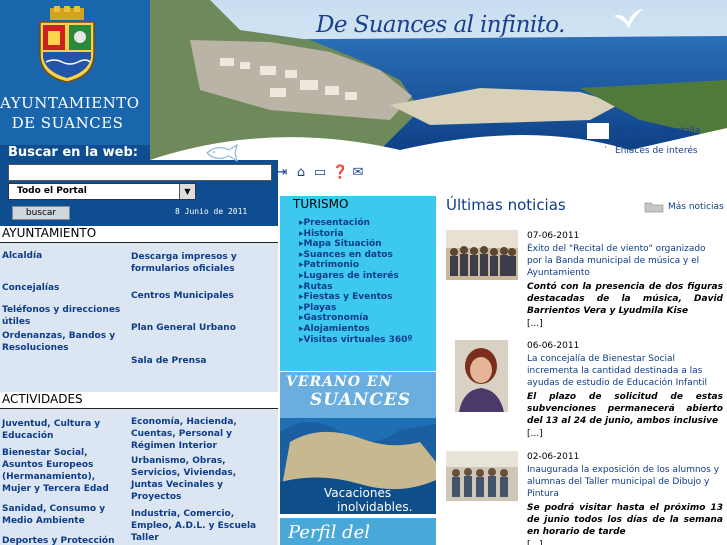 Image resolution: width=727 pixels, height=545 pixels. Describe the element at coordinates (355, 329) in the screenshot. I see `tourism-item: ▸Alojamientos` at that location.